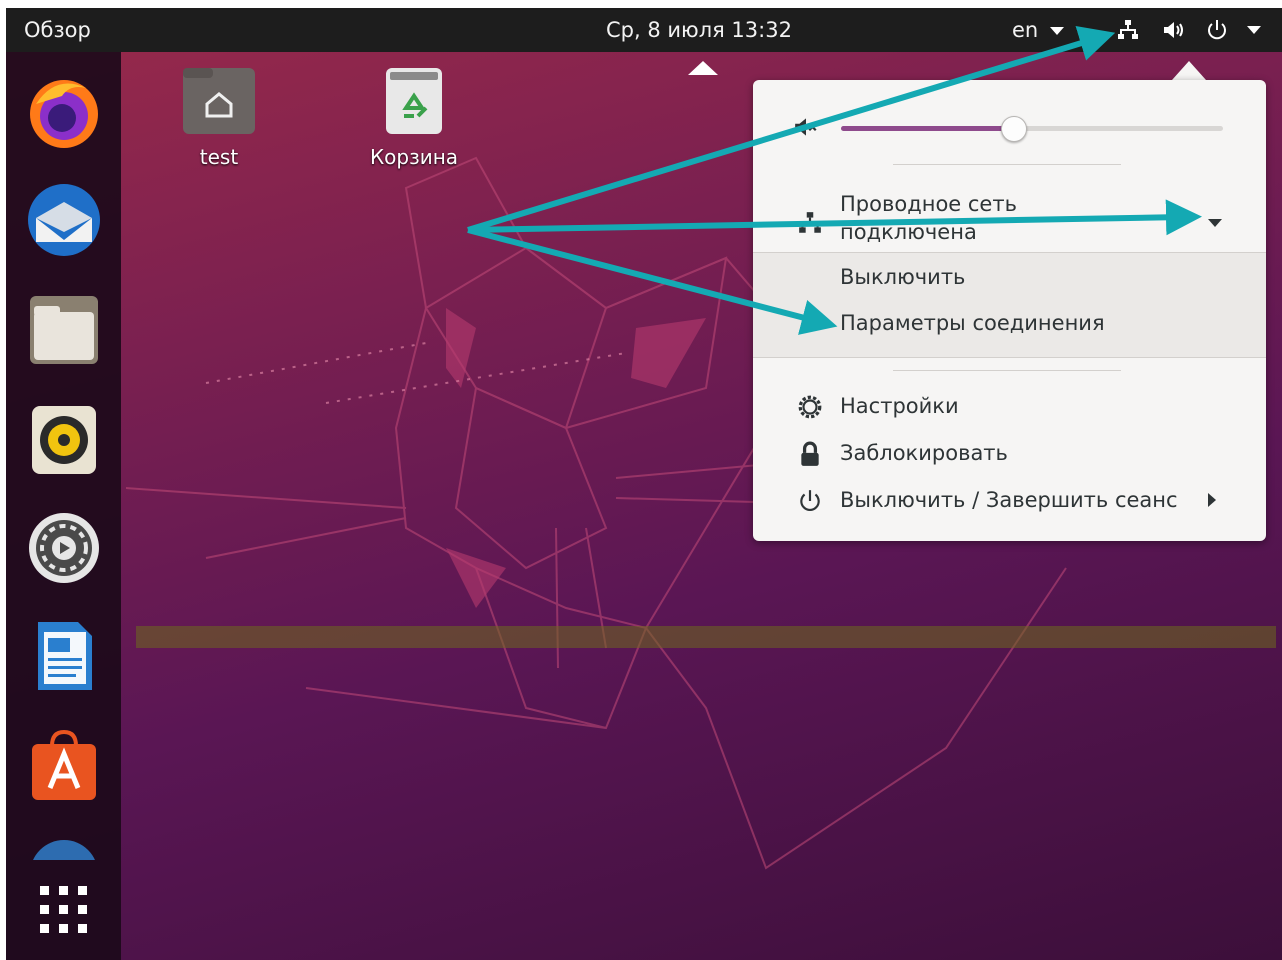 The width and height of the screenshot is (1282, 960). I want to click on app-grid-icon, so click(63, 909).